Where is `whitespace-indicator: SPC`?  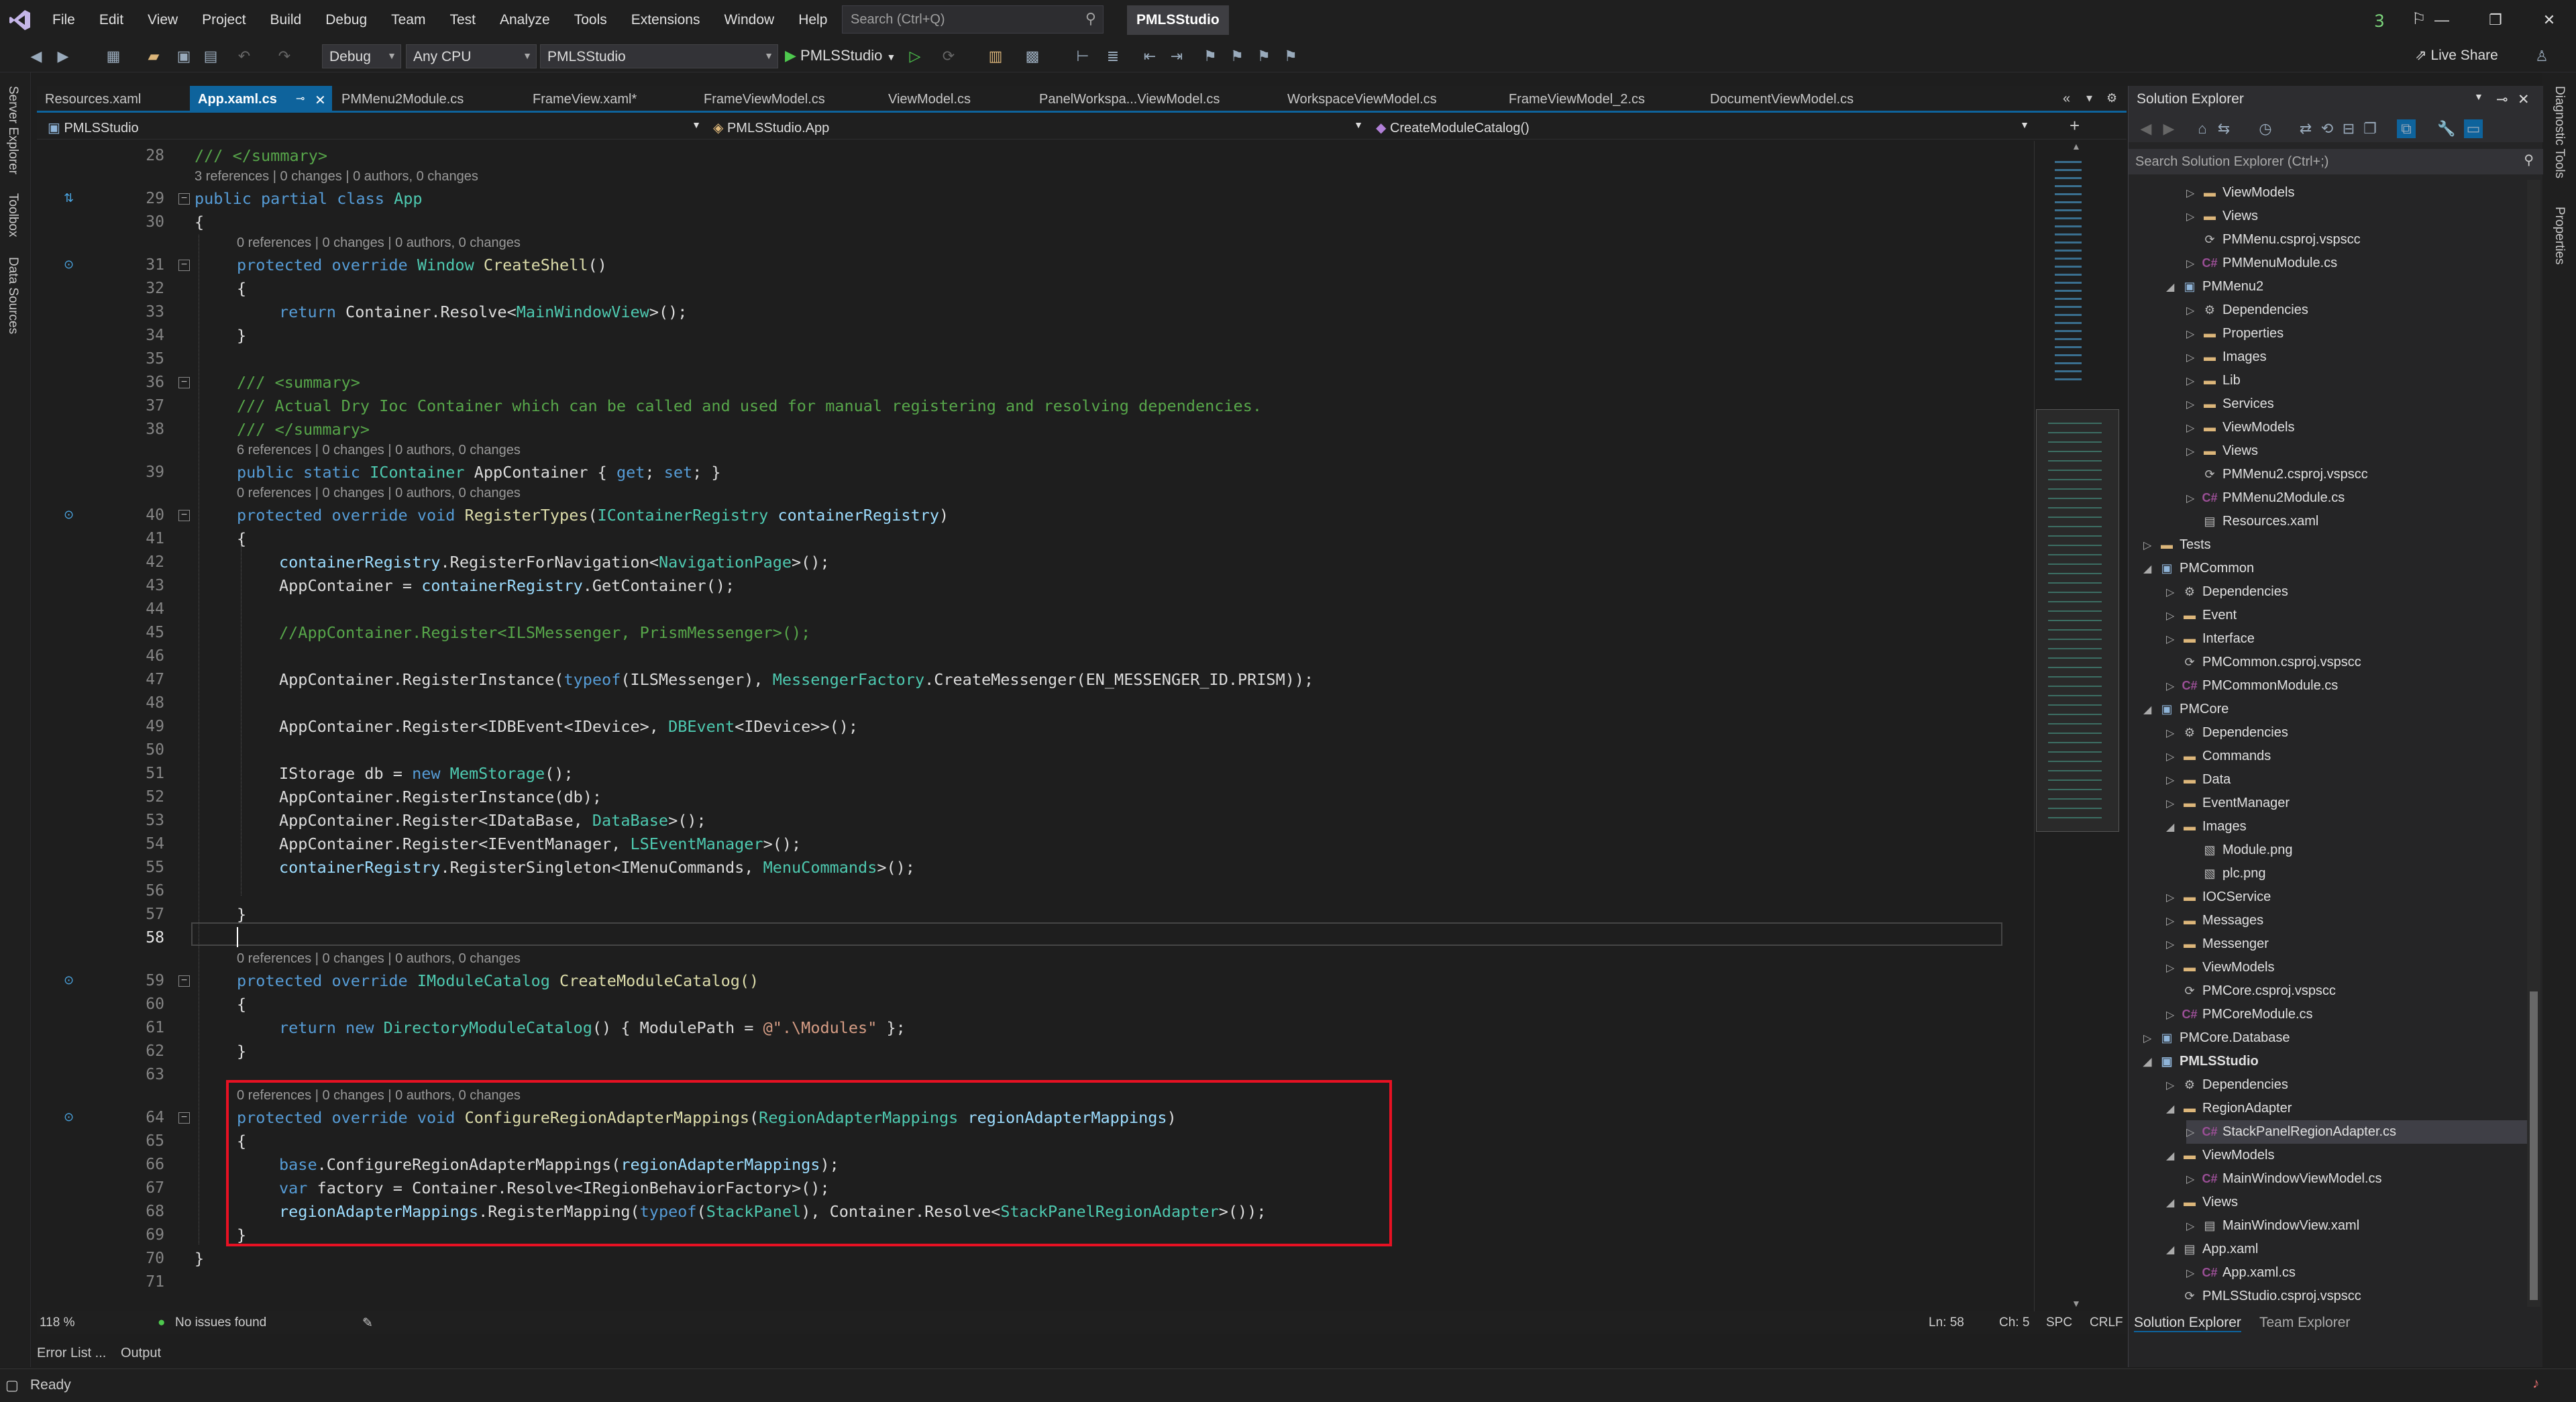
whitespace-indicator: SPC is located at coordinates (2059, 1323).